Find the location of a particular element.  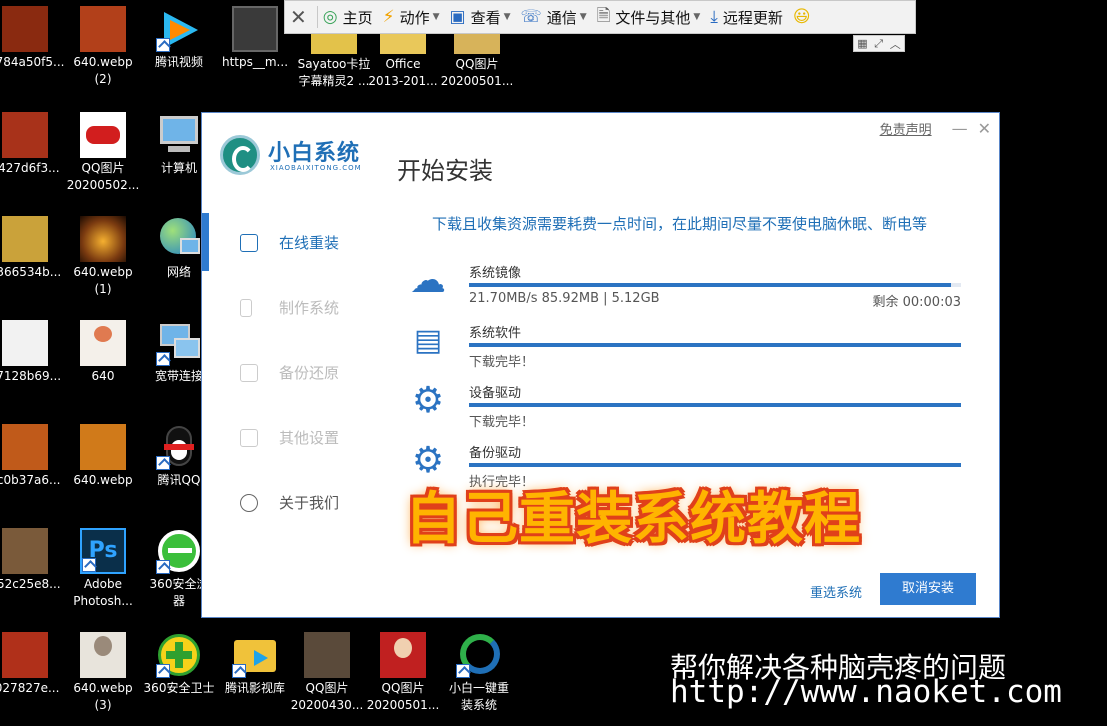

cancel-install-button: 取消安装 is located at coordinates (928, 589).